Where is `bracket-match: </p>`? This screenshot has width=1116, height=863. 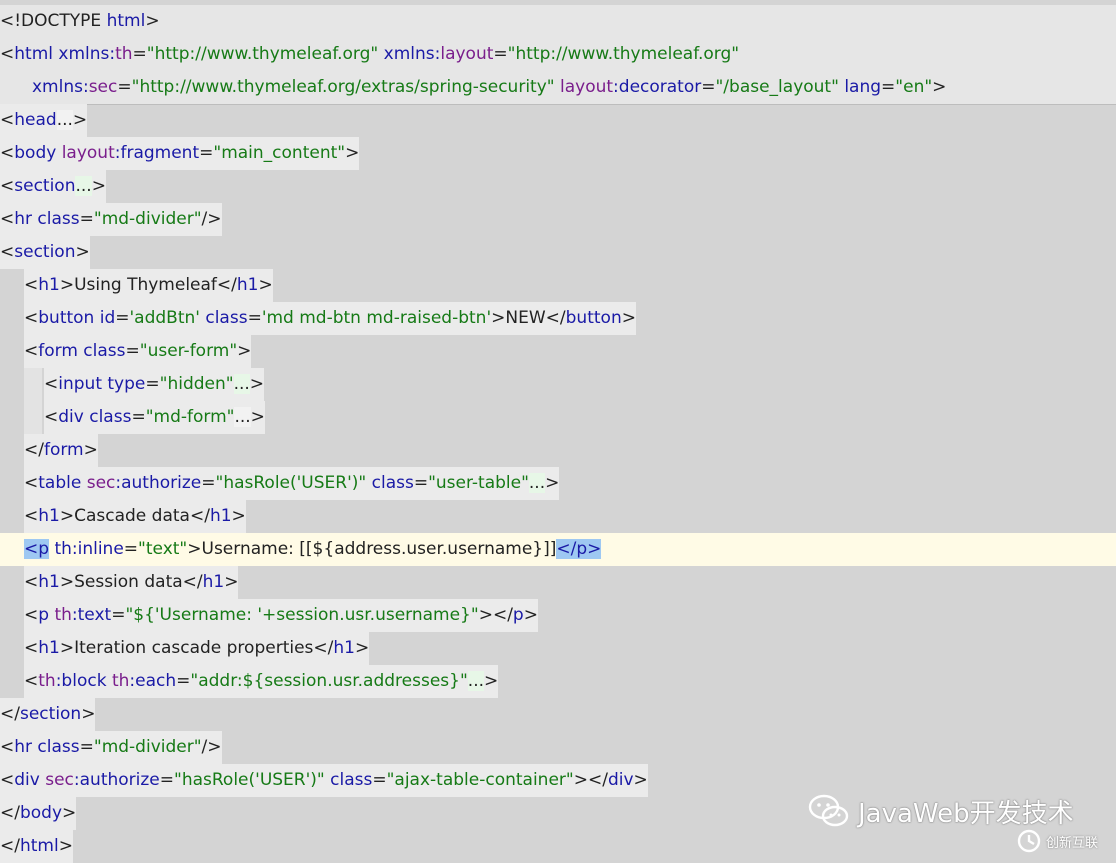
bracket-match: </p> is located at coordinates (579, 549).